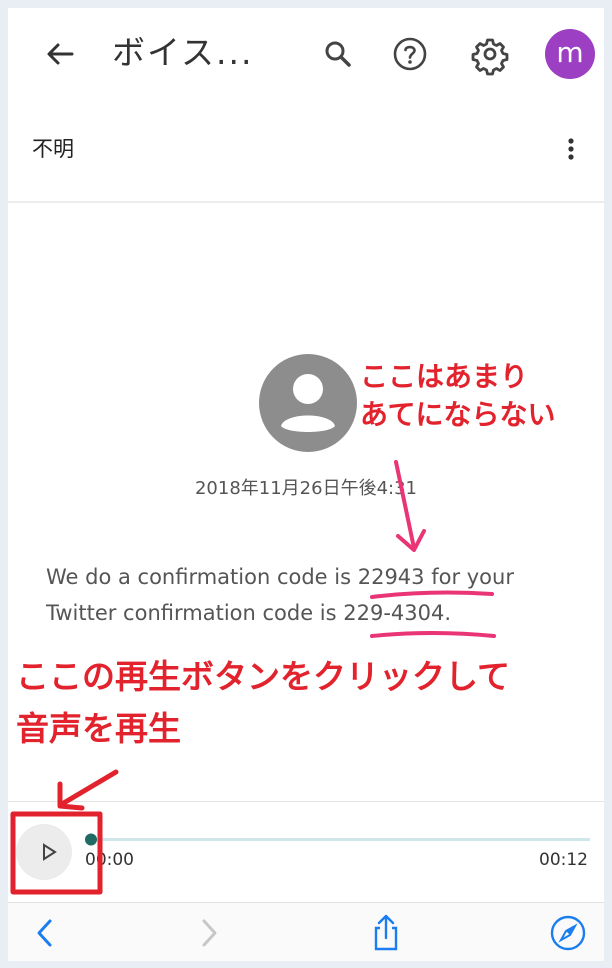  I want to click on play-button, so click(44, 852).